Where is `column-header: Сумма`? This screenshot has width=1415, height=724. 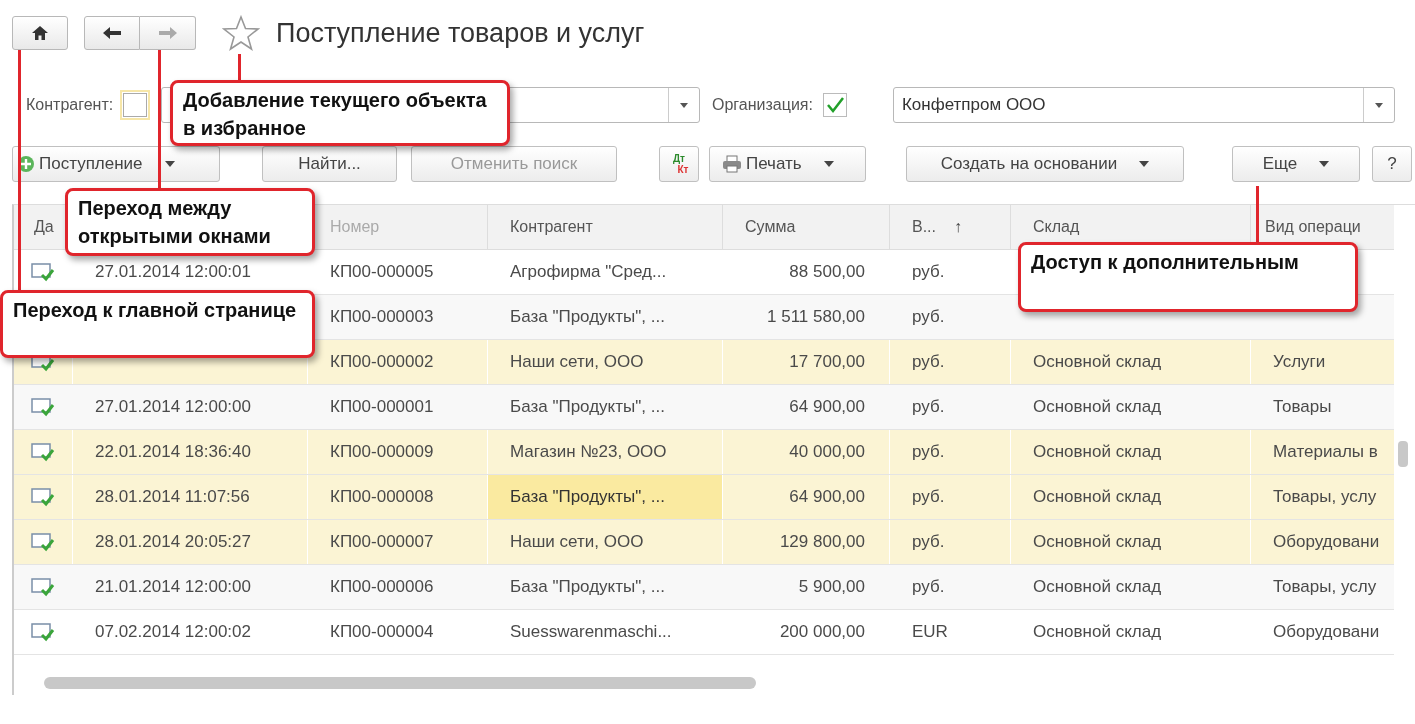 column-header: Сумма is located at coordinates (770, 227).